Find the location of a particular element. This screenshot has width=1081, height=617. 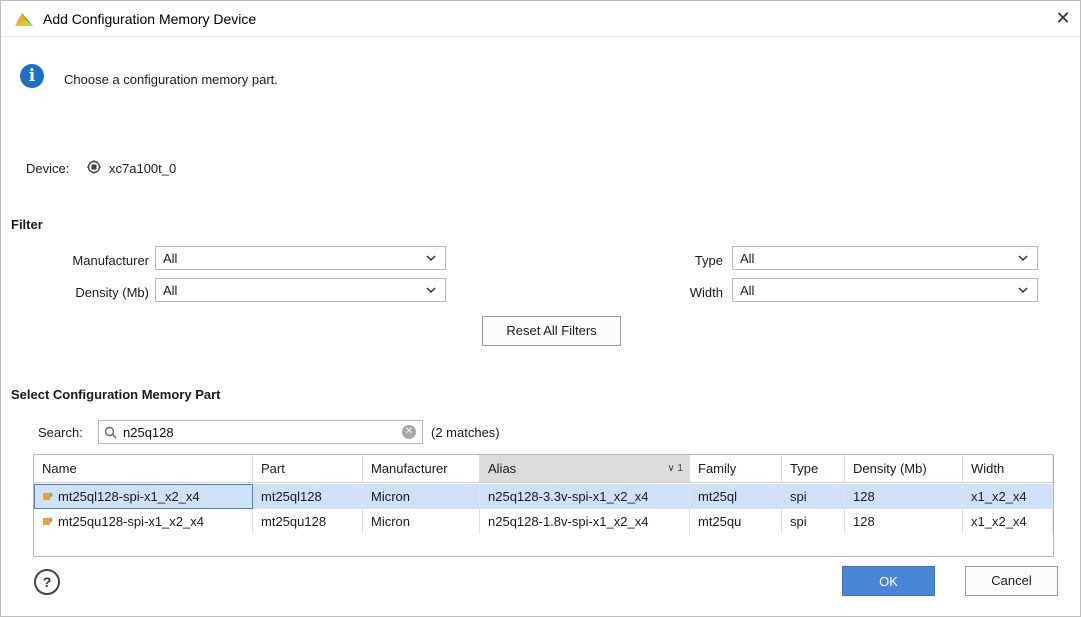

density-value: All is located at coordinates (170, 290).